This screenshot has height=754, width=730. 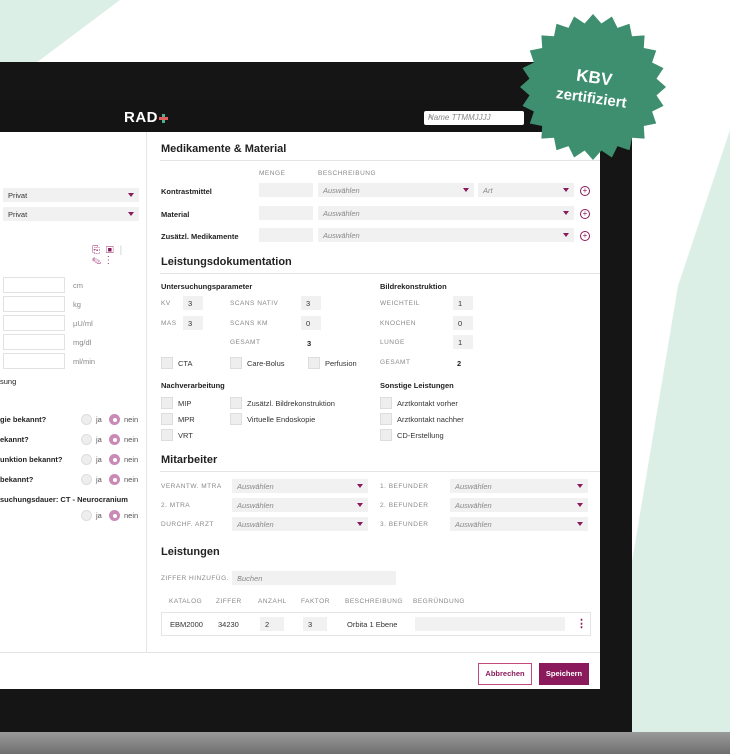 I want to click on weichteil-input: 1, so click(x=463, y=303).